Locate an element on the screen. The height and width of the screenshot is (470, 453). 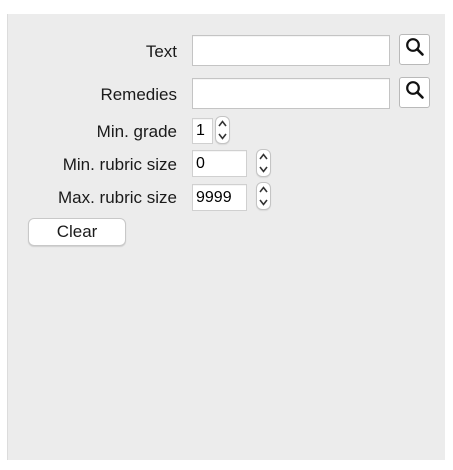
remedies-label: Remedies is located at coordinates (138, 94).